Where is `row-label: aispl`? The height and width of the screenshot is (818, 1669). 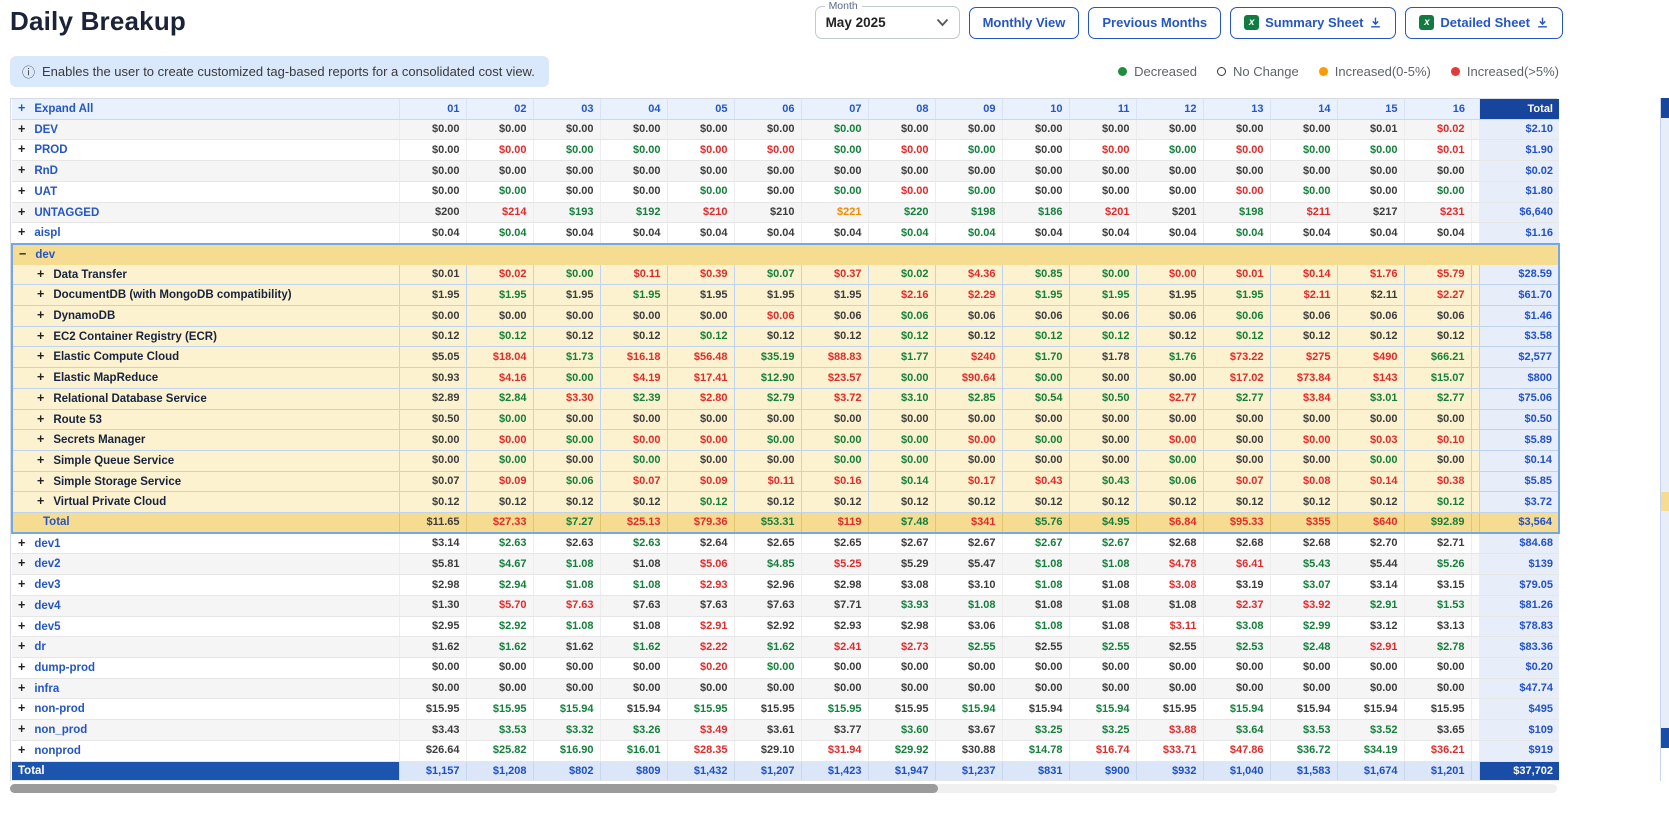 row-label: aispl is located at coordinates (47, 233).